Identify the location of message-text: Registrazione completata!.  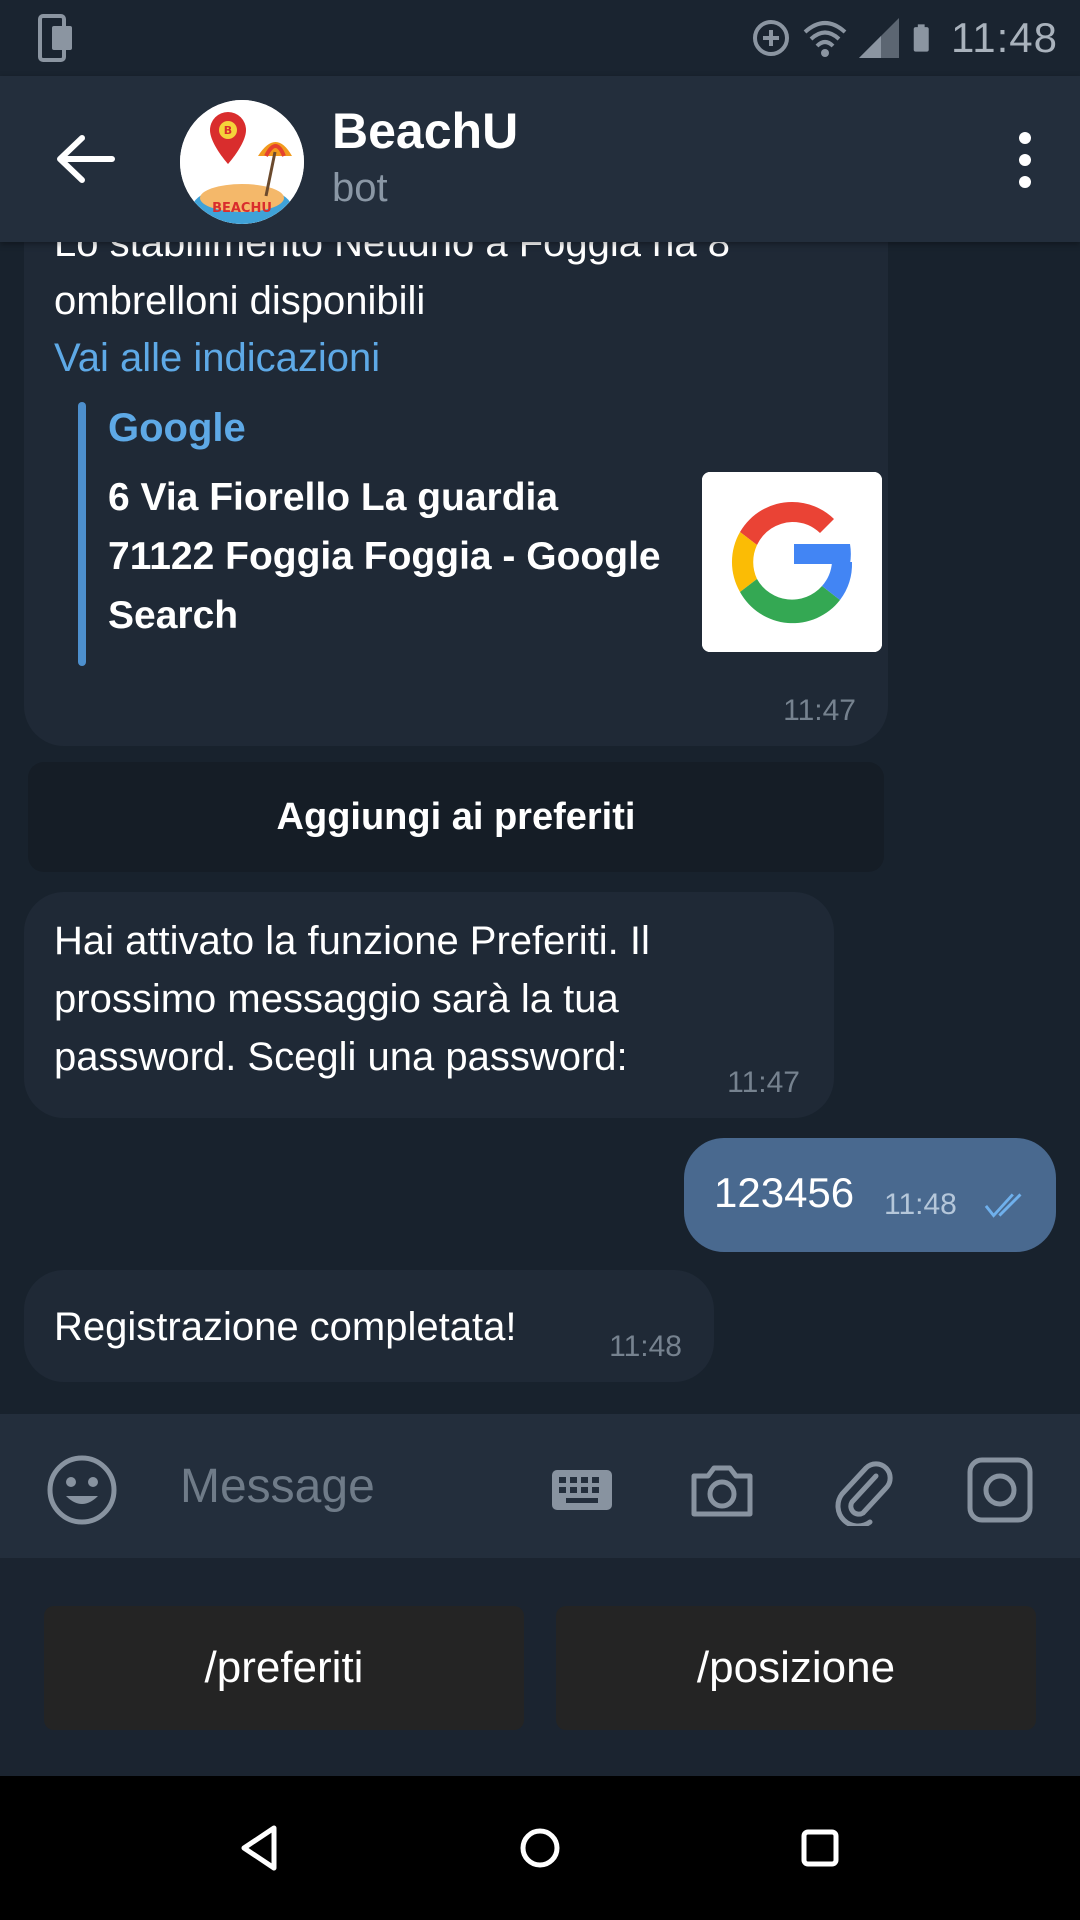
(285, 1327).